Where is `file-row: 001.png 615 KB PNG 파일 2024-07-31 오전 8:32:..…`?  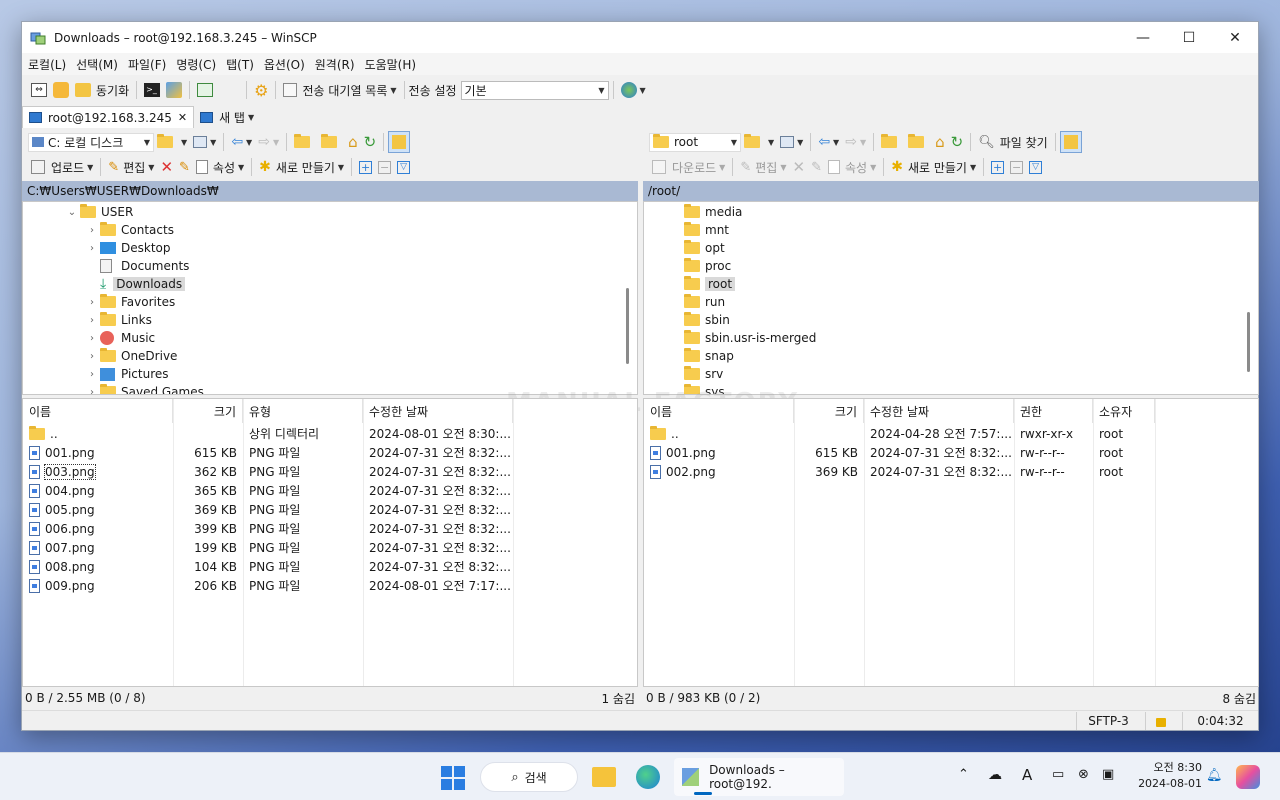
file-row: 001.png 615 KB PNG 파일 2024-07-31 오전 8:32:..… is located at coordinates (330, 452).